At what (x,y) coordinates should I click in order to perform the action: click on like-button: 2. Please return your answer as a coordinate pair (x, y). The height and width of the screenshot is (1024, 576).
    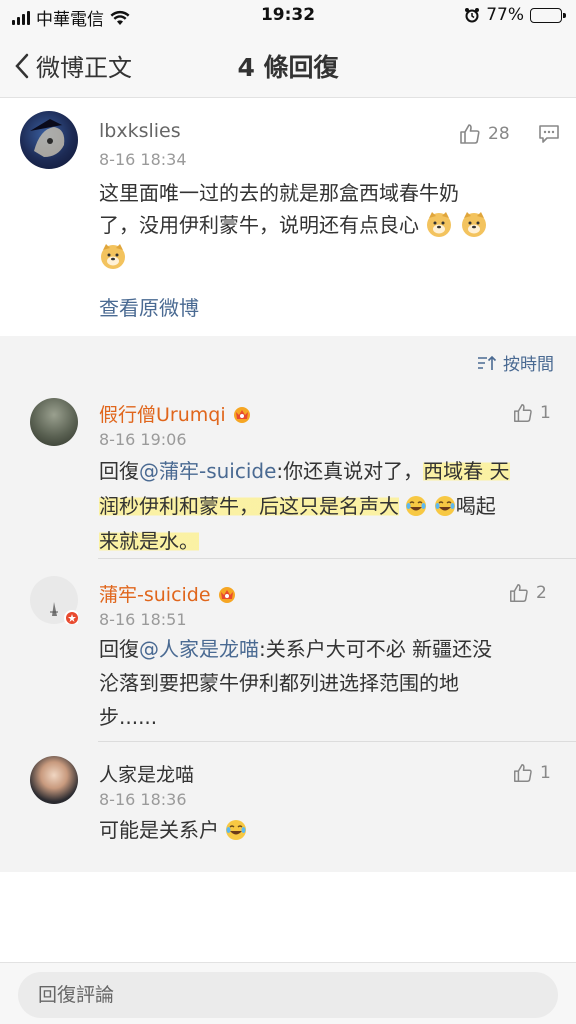
    Looking at the image, I should click on (527, 593).